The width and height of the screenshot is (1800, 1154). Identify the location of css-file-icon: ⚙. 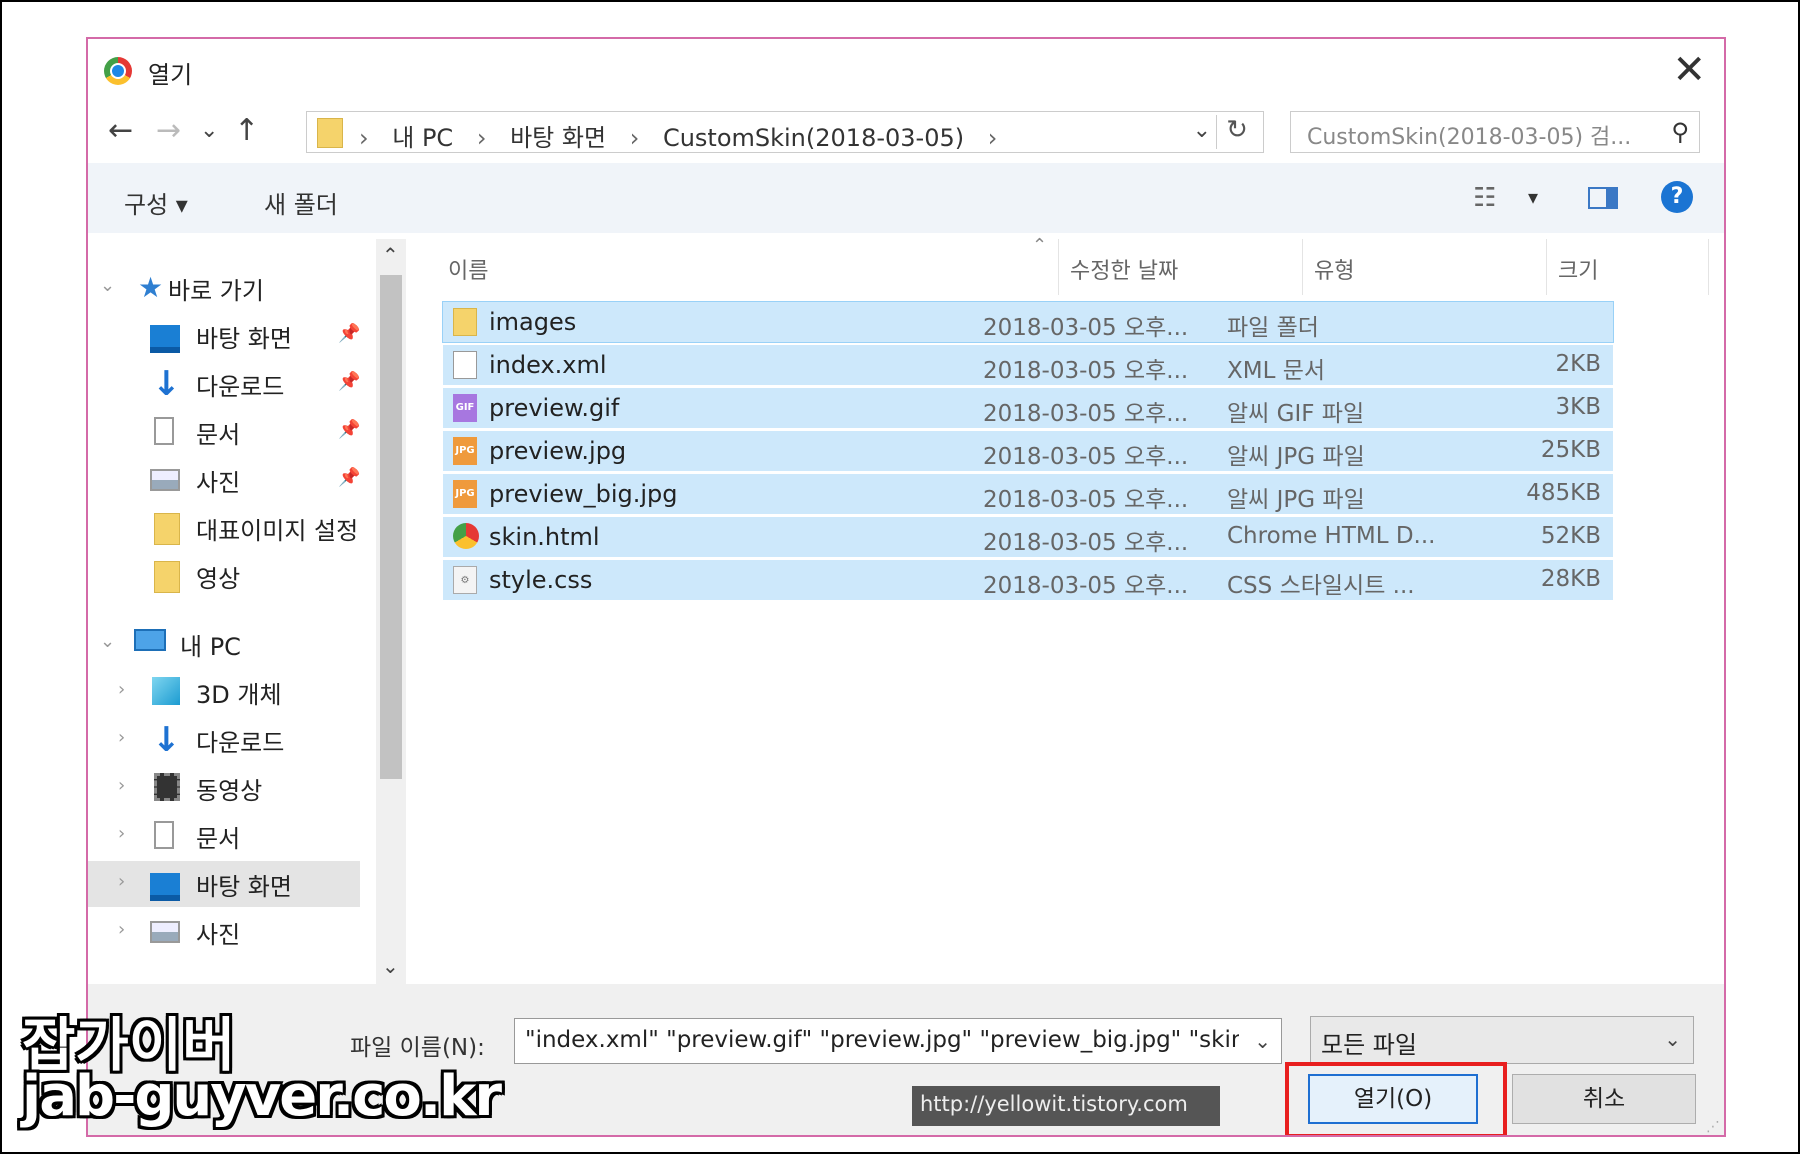
(465, 580).